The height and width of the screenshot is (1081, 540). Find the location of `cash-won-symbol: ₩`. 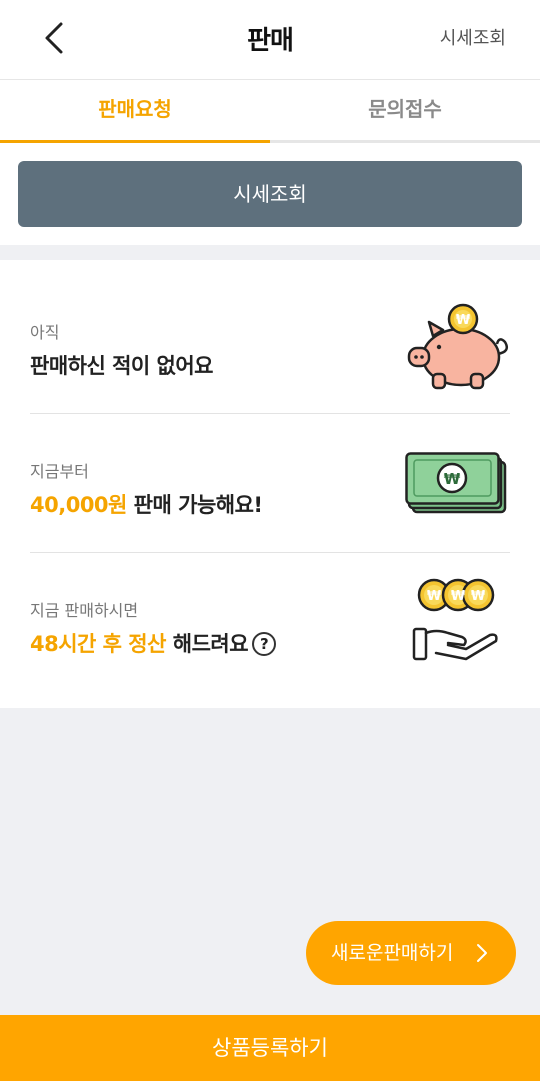

cash-won-symbol: ₩ is located at coordinates (452, 479).